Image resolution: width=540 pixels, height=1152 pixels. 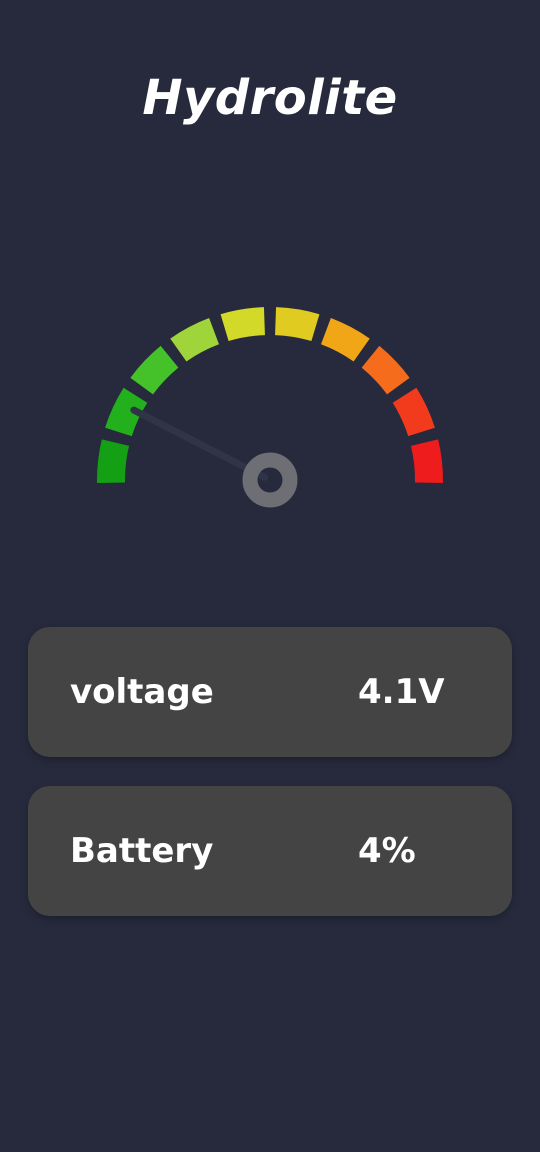 I want to click on gauge-needle, so click(x=199, y=443).